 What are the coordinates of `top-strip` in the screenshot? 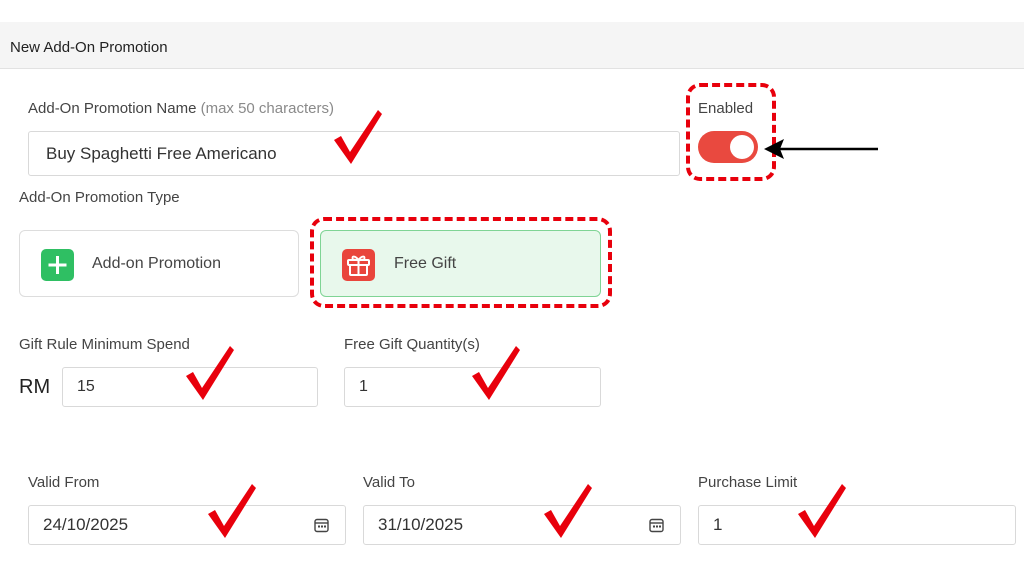 It's located at (512, 11).